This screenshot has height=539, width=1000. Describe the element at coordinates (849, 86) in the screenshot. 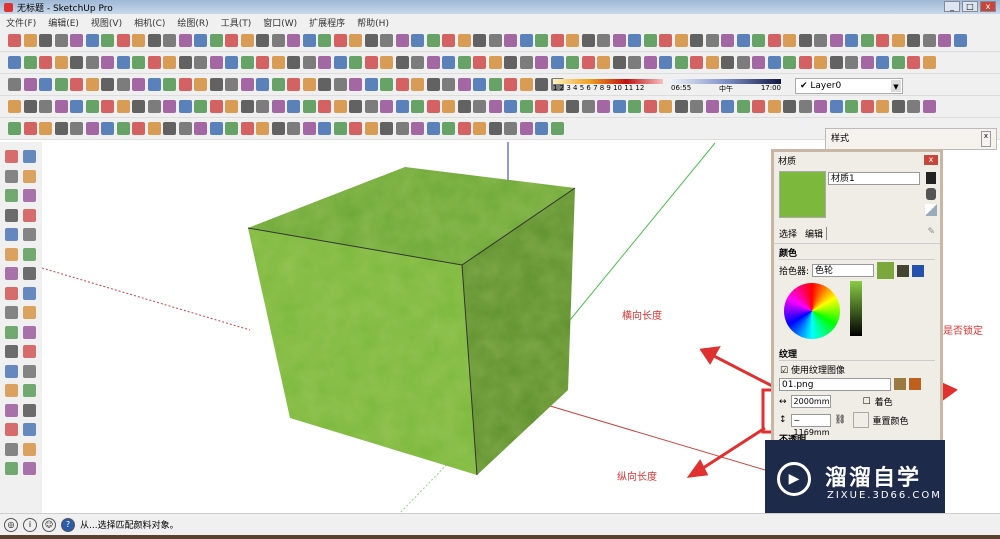

I see `layer-select: ✔ Layer0 ▼` at that location.